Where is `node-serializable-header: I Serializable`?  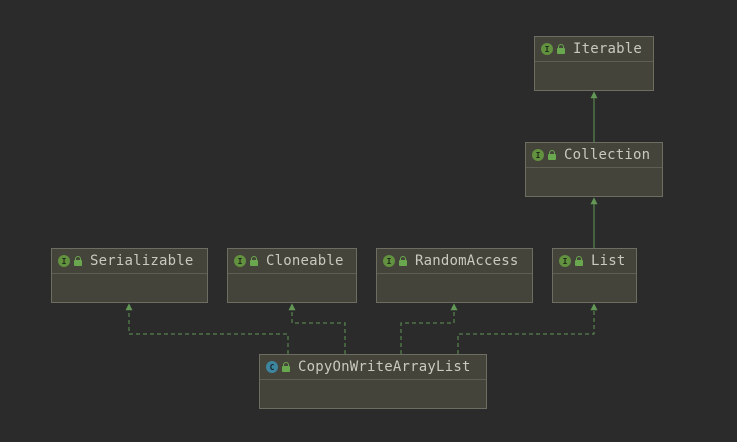 node-serializable-header: I Serializable is located at coordinates (129, 261).